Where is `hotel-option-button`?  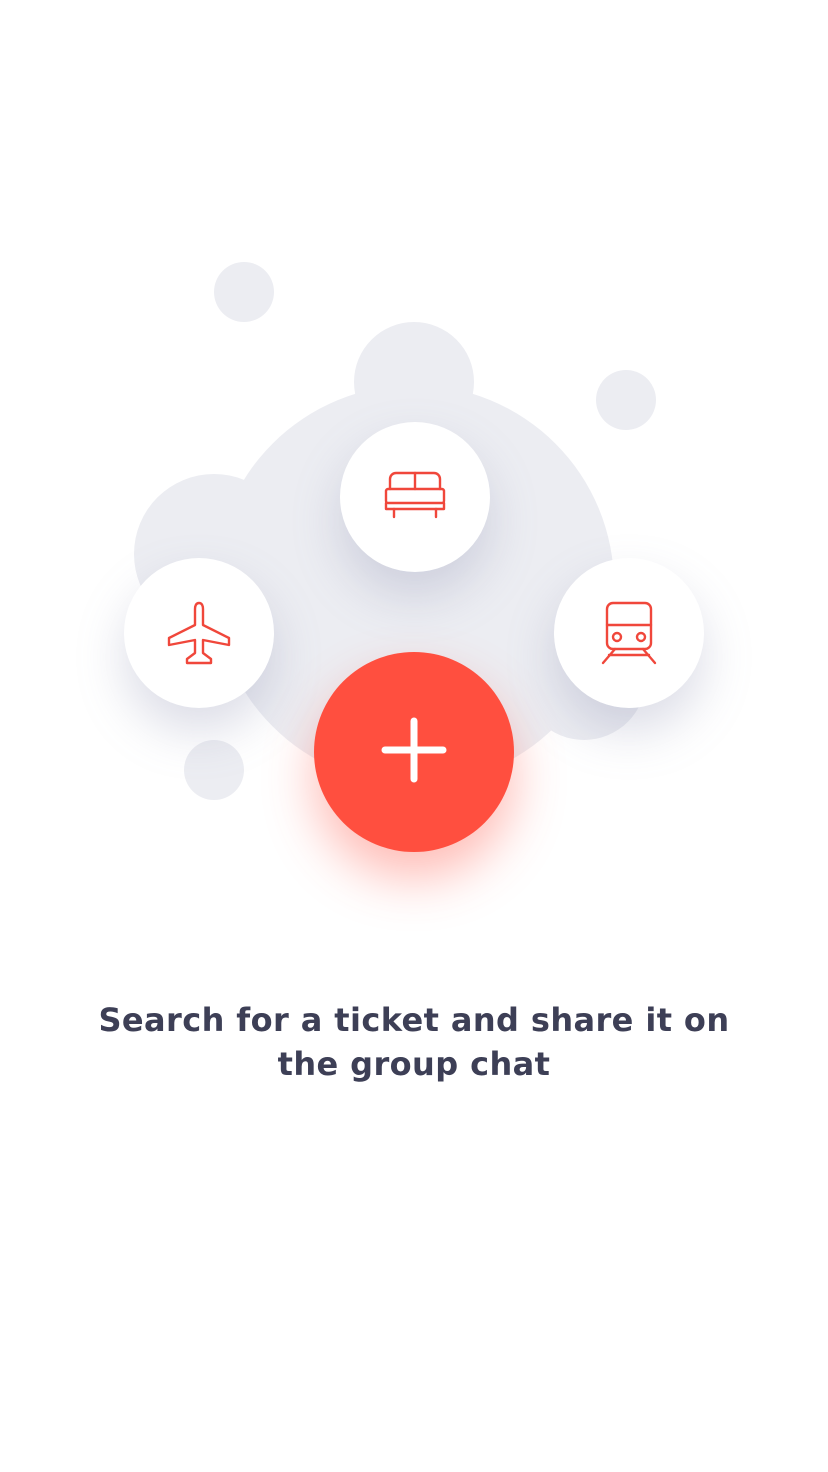 hotel-option-button is located at coordinates (415, 497).